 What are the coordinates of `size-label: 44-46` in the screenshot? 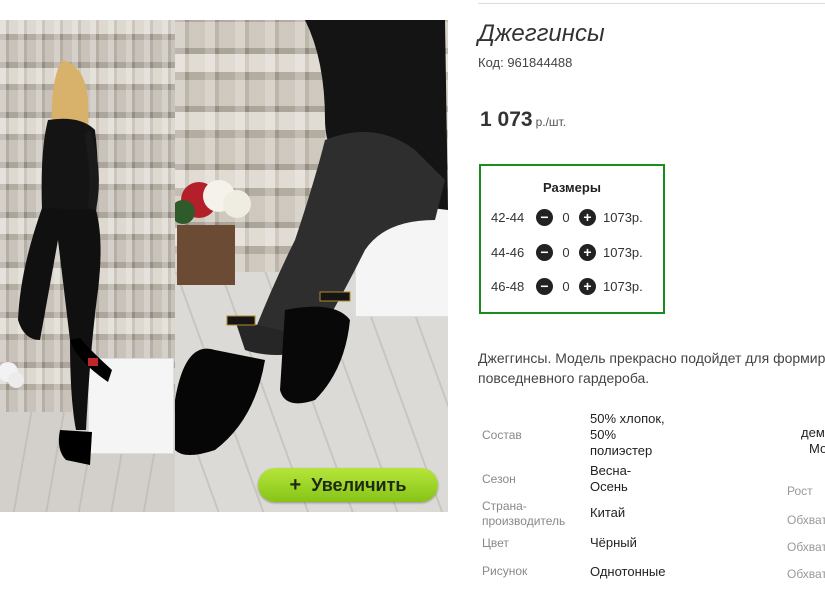 It's located at (508, 252).